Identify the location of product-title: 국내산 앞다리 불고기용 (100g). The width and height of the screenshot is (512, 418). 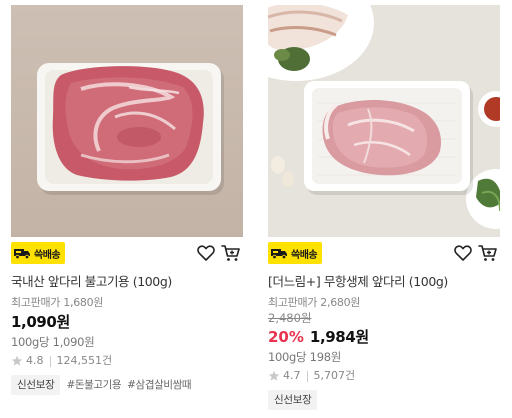
(127, 282).